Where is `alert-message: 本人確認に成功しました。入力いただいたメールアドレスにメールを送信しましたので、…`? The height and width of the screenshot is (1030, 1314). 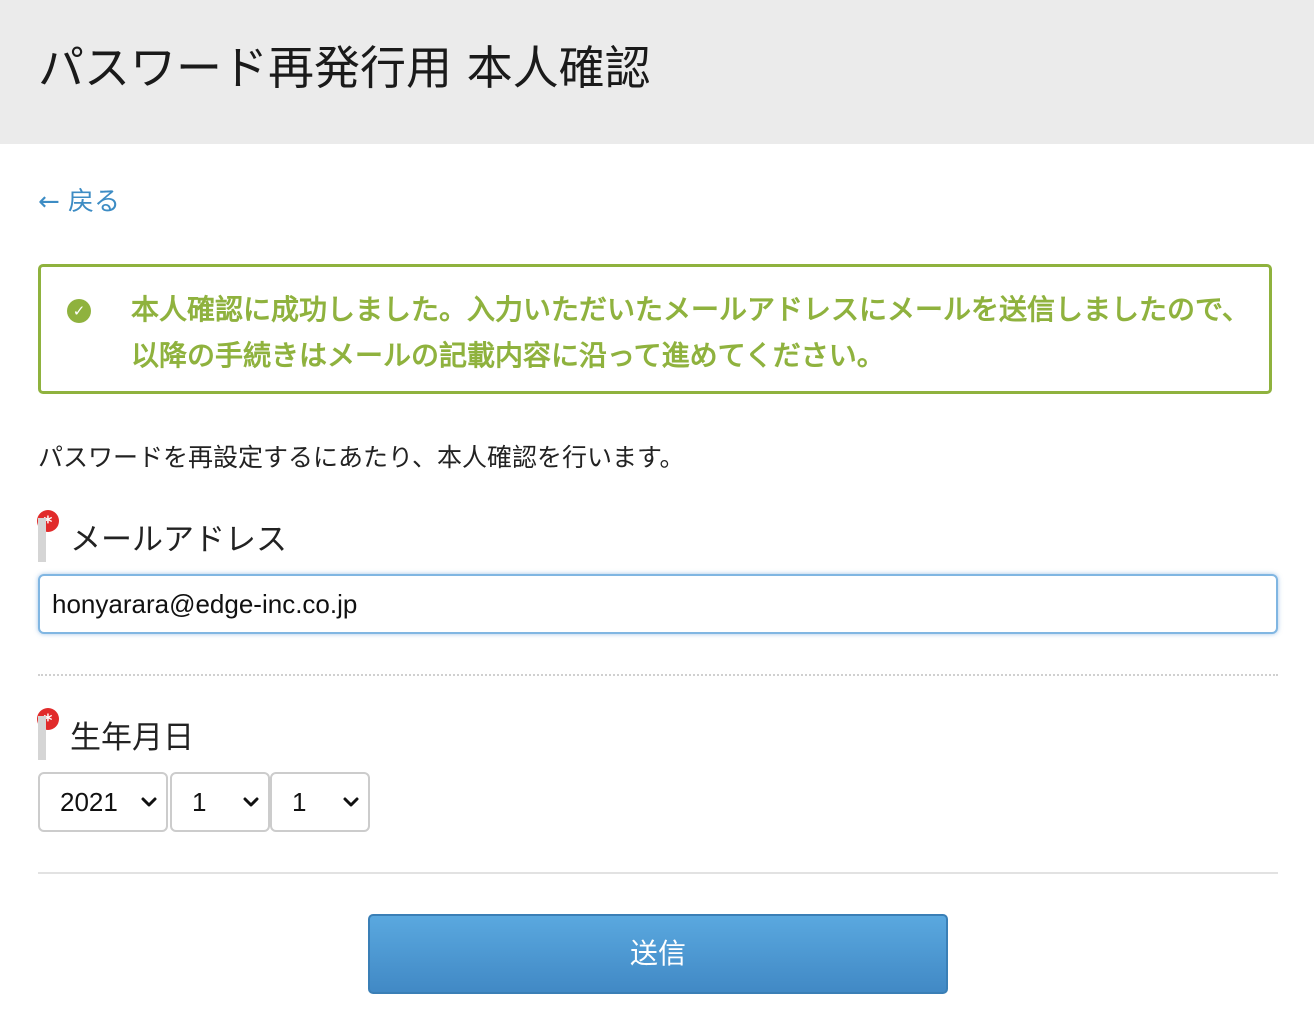 alert-message: 本人確認に成功しました。入力いただいたメールアドレスにメールを送信しましたので、… is located at coordinates (690, 332).